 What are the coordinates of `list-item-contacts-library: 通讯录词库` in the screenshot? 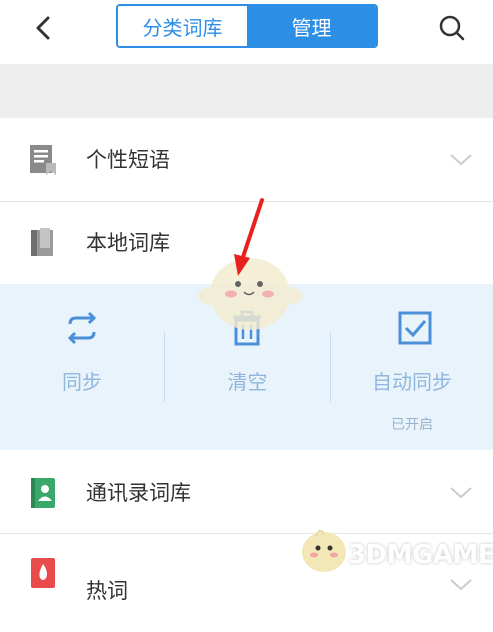 It's located at (246, 493).